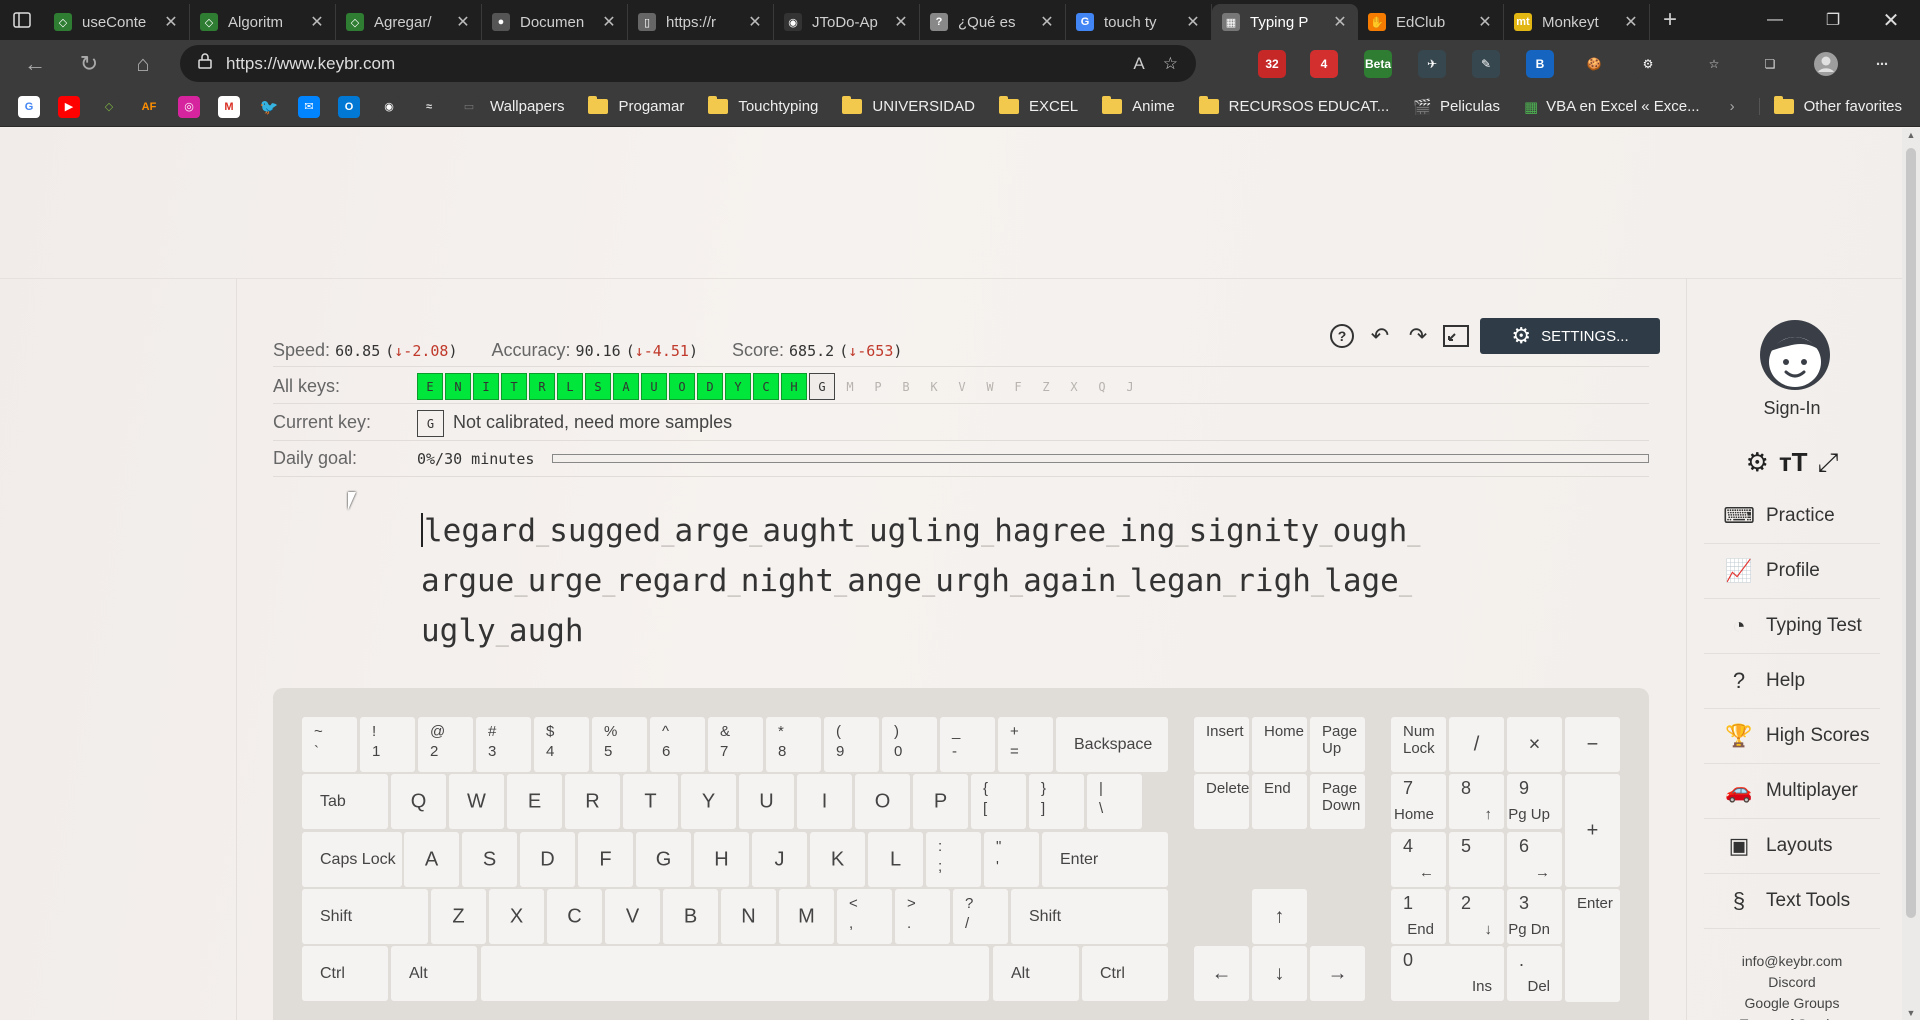 The height and width of the screenshot is (1020, 1920). What do you see at coordinates (993, 22) in the screenshot?
I see `browser-tab: ? ¿Qué es ✕` at bounding box center [993, 22].